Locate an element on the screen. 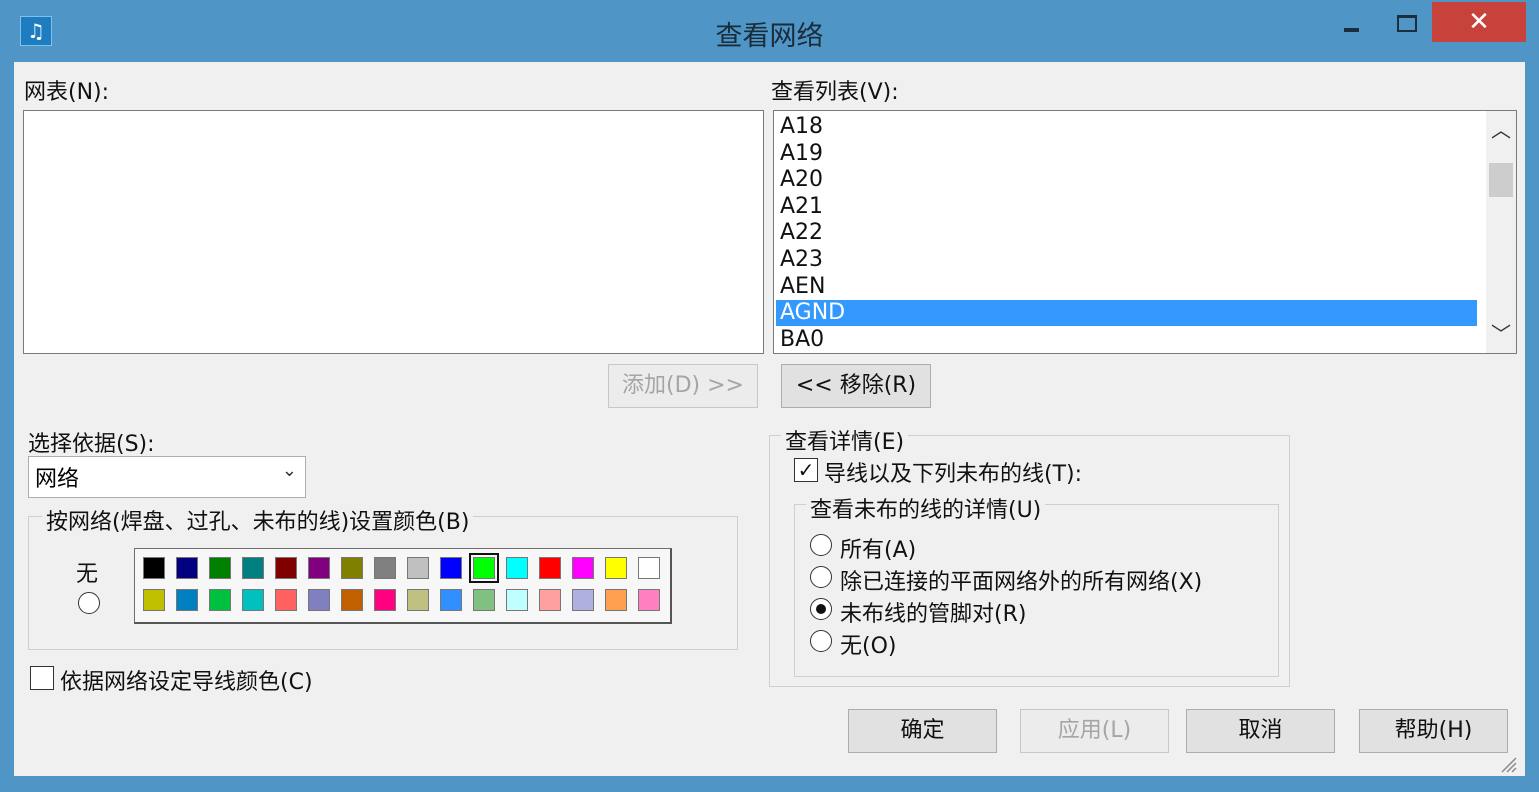  help-button: 帮助(H) is located at coordinates (1433, 731).